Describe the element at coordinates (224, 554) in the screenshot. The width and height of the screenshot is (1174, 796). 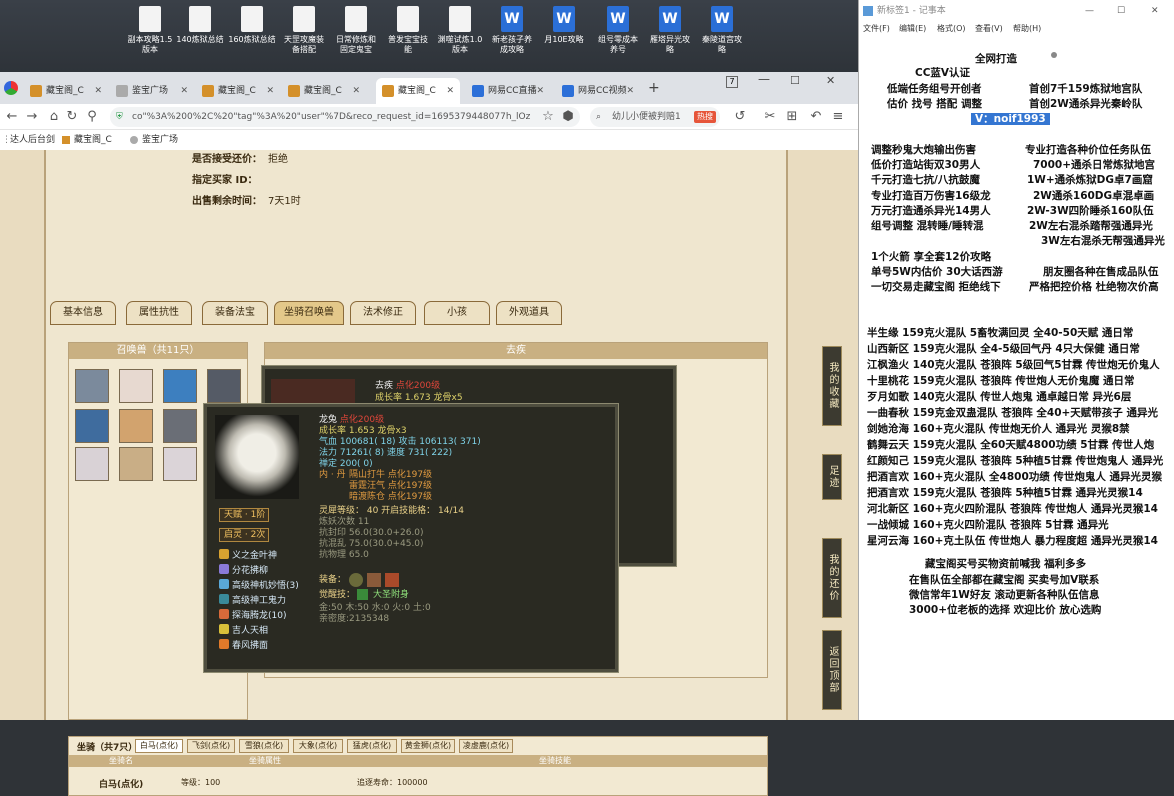
I see `skill-icon` at that location.